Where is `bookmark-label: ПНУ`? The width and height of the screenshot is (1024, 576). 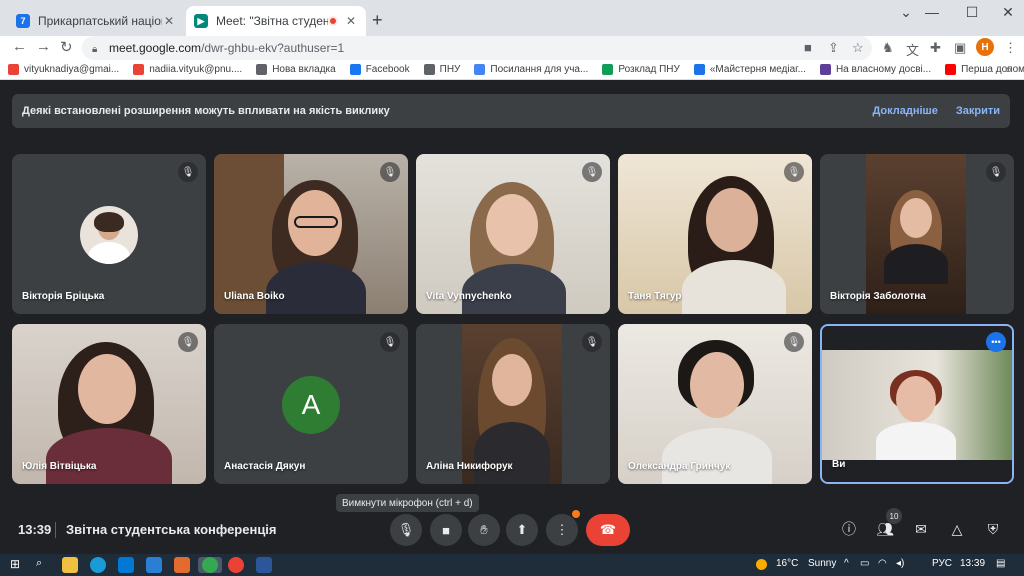
bookmark-label: ПНУ is located at coordinates (450, 69).